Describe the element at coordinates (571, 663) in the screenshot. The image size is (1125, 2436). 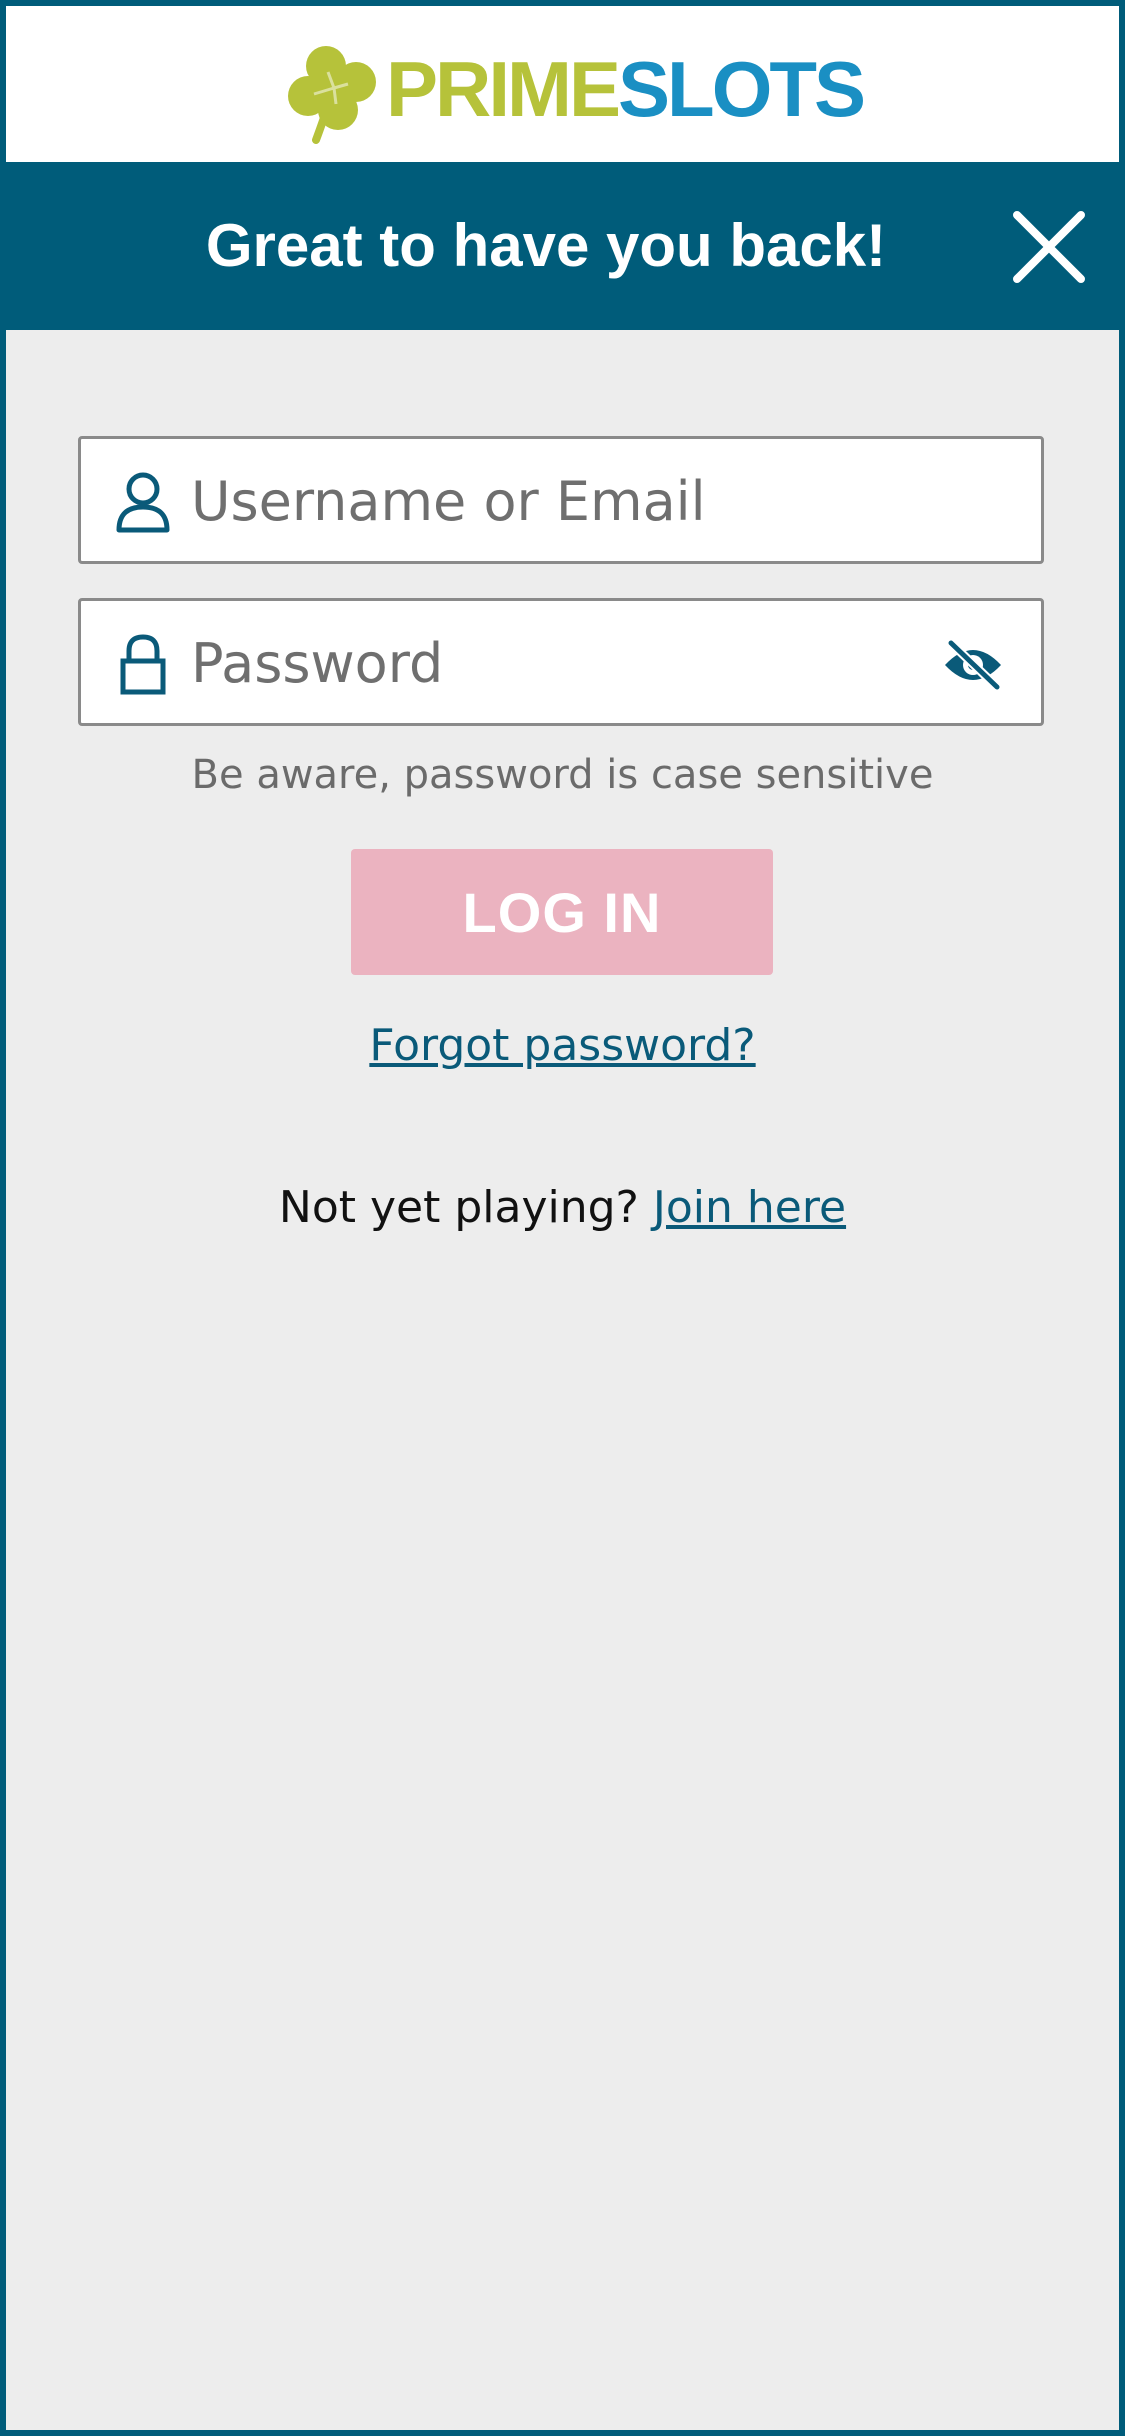
I see `password-input` at that location.